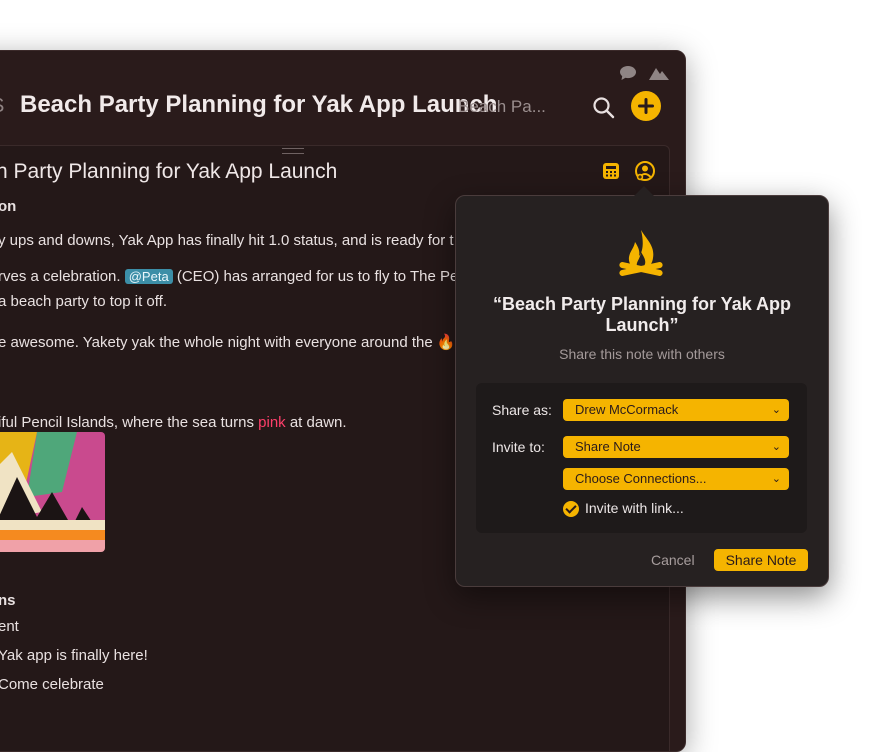 This screenshot has height=752, width=886. Describe the element at coordinates (83, 301) in the screenshot. I see `note-paragraph-3: a beach party to top it off.` at that location.